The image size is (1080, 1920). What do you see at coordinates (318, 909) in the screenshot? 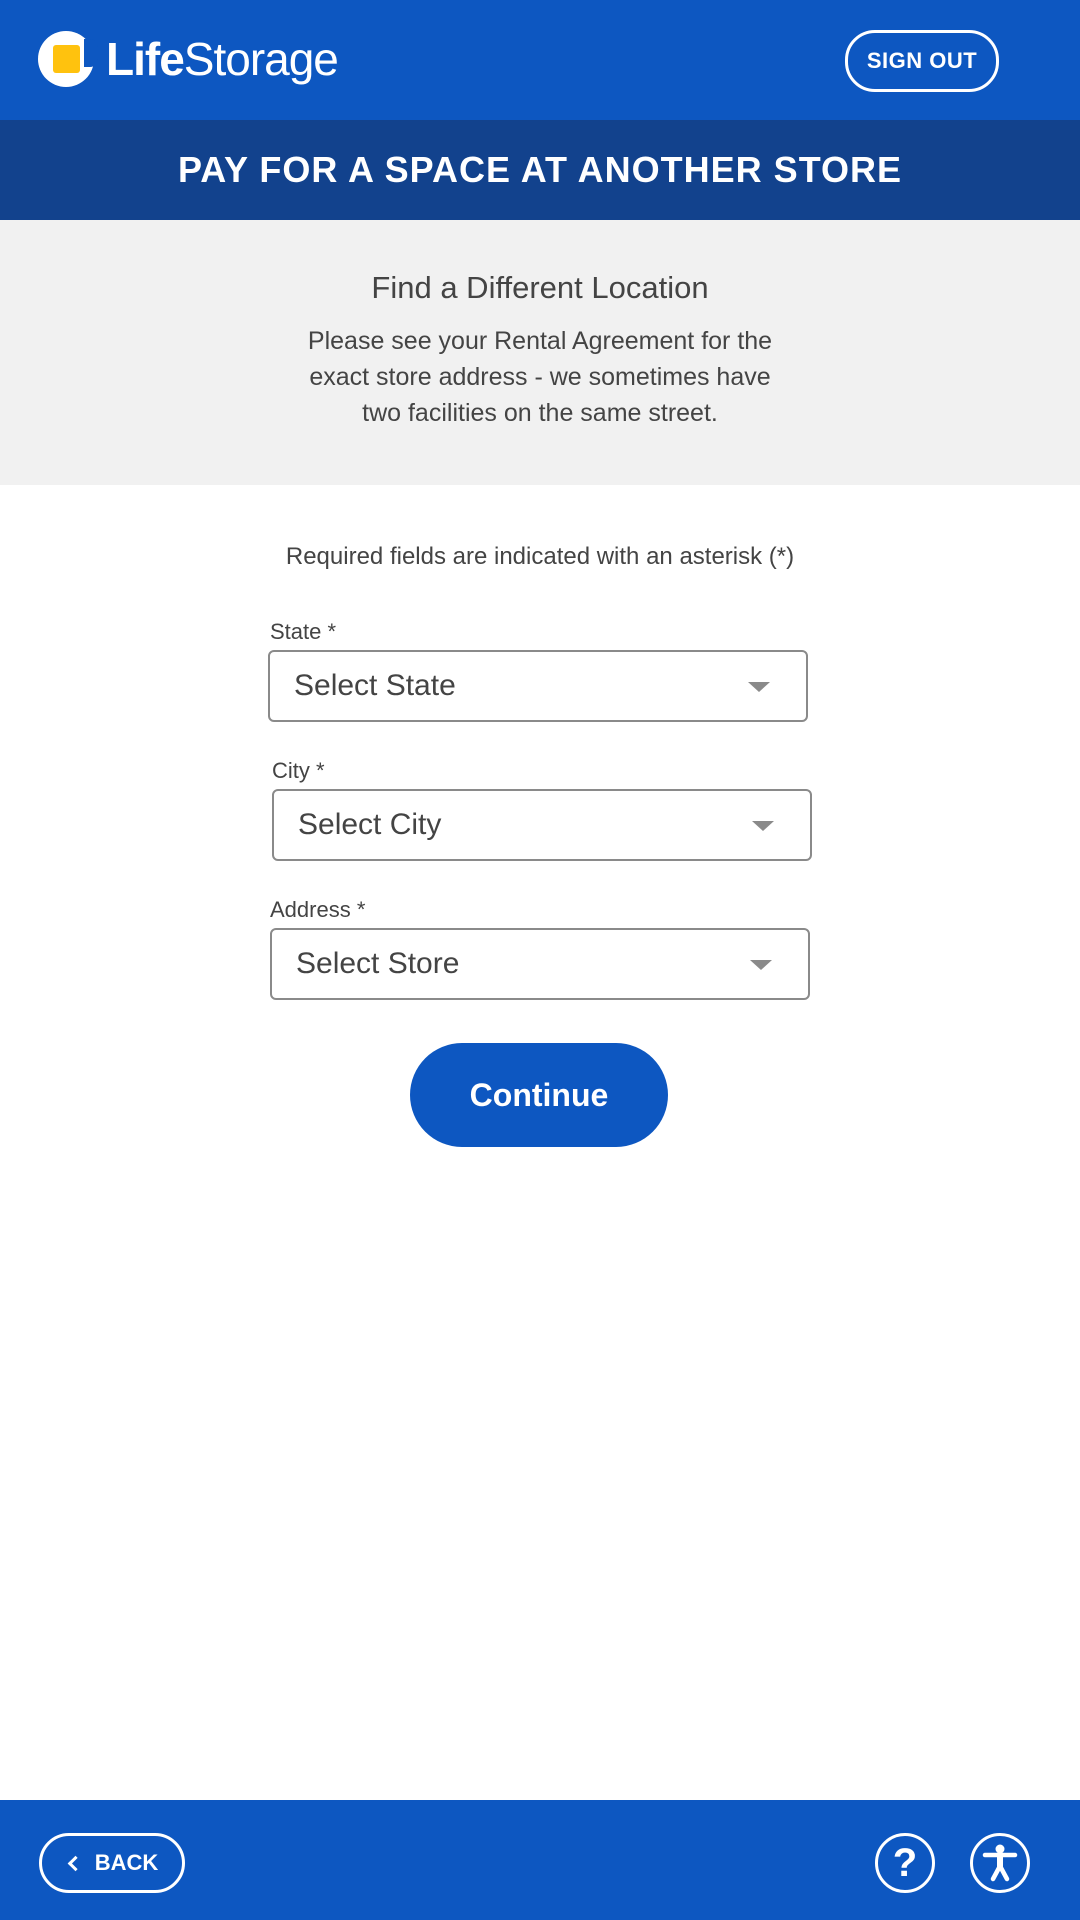
I see `address-label: Address *` at bounding box center [318, 909].